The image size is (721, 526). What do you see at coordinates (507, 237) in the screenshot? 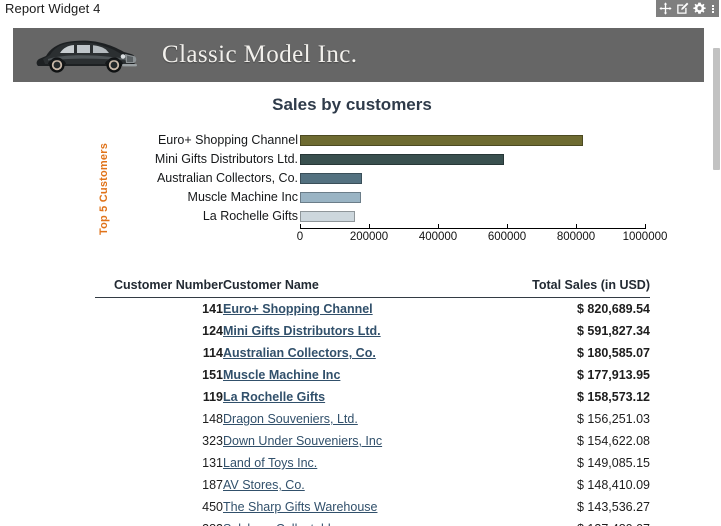
I see `chart-x-tick-label: 600000` at bounding box center [507, 237].